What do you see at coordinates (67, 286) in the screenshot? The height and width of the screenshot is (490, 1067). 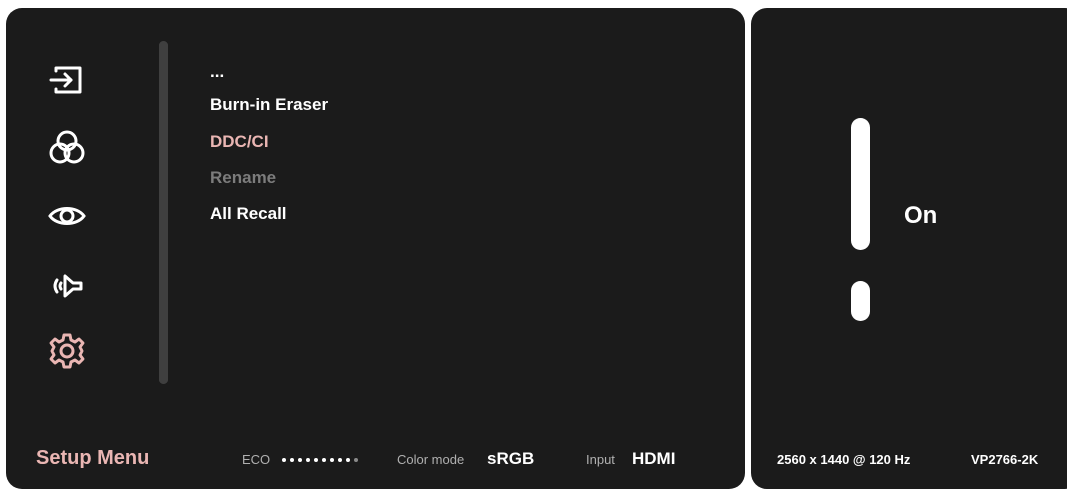 I see `audio-icon` at bounding box center [67, 286].